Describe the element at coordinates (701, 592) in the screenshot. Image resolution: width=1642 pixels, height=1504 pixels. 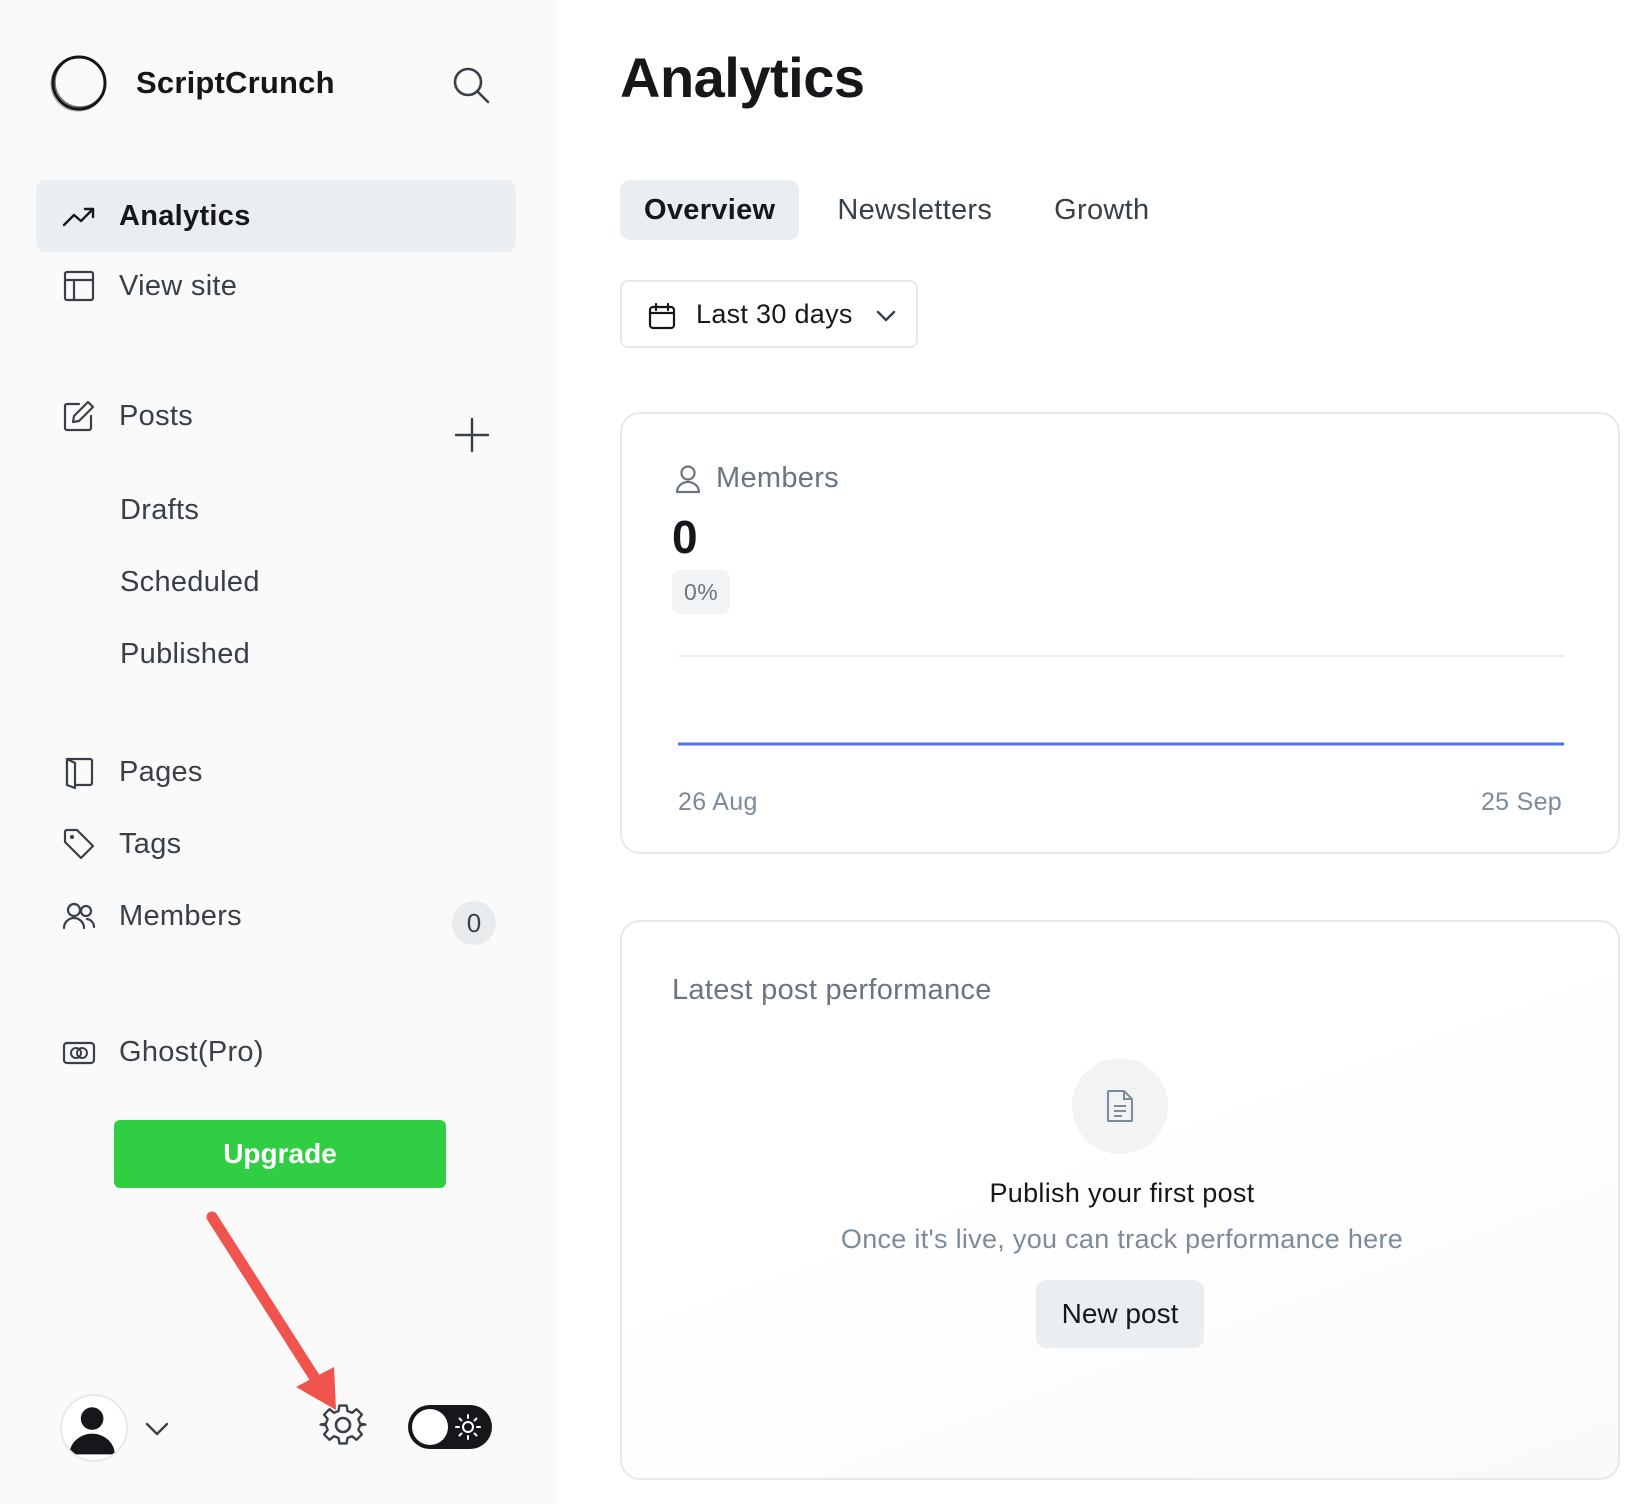
I see `members-delta-badge: 0%` at that location.